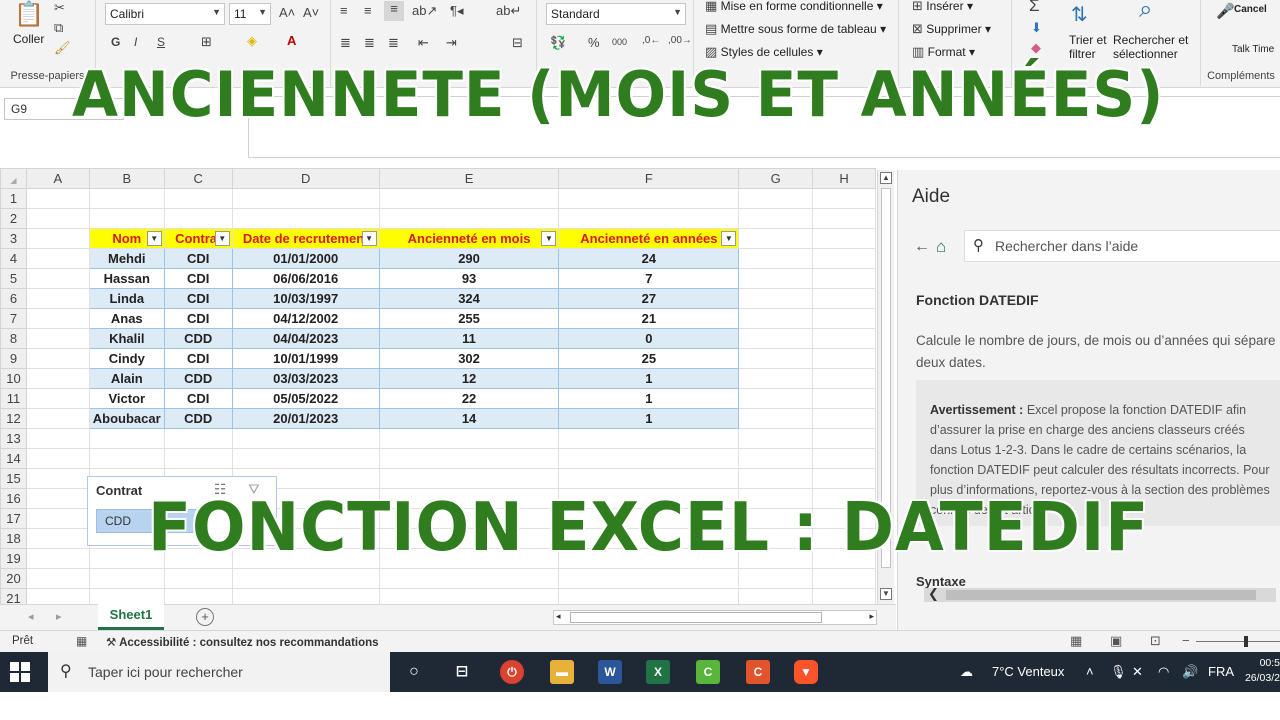 The width and height of the screenshot is (1280, 720). Describe the element at coordinates (469, 358) in the screenshot. I see `table-cell: 302` at that location.